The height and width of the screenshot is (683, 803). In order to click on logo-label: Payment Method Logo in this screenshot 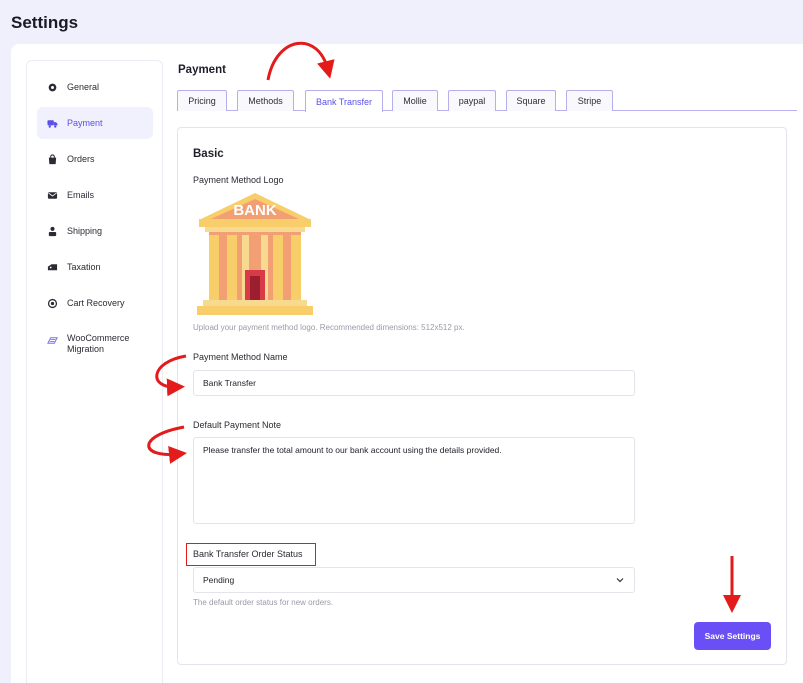, I will do `click(238, 180)`.